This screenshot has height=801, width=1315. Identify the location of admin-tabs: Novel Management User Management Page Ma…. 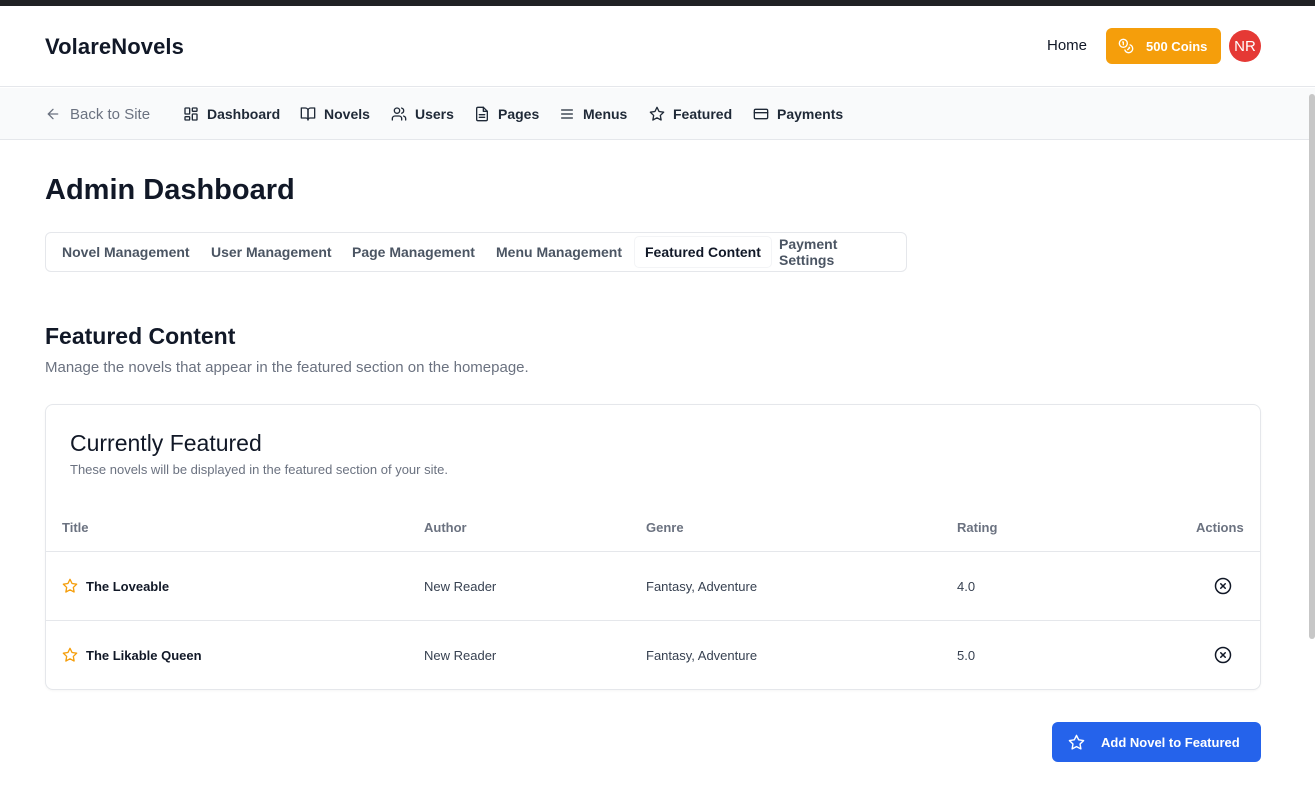
(476, 252).